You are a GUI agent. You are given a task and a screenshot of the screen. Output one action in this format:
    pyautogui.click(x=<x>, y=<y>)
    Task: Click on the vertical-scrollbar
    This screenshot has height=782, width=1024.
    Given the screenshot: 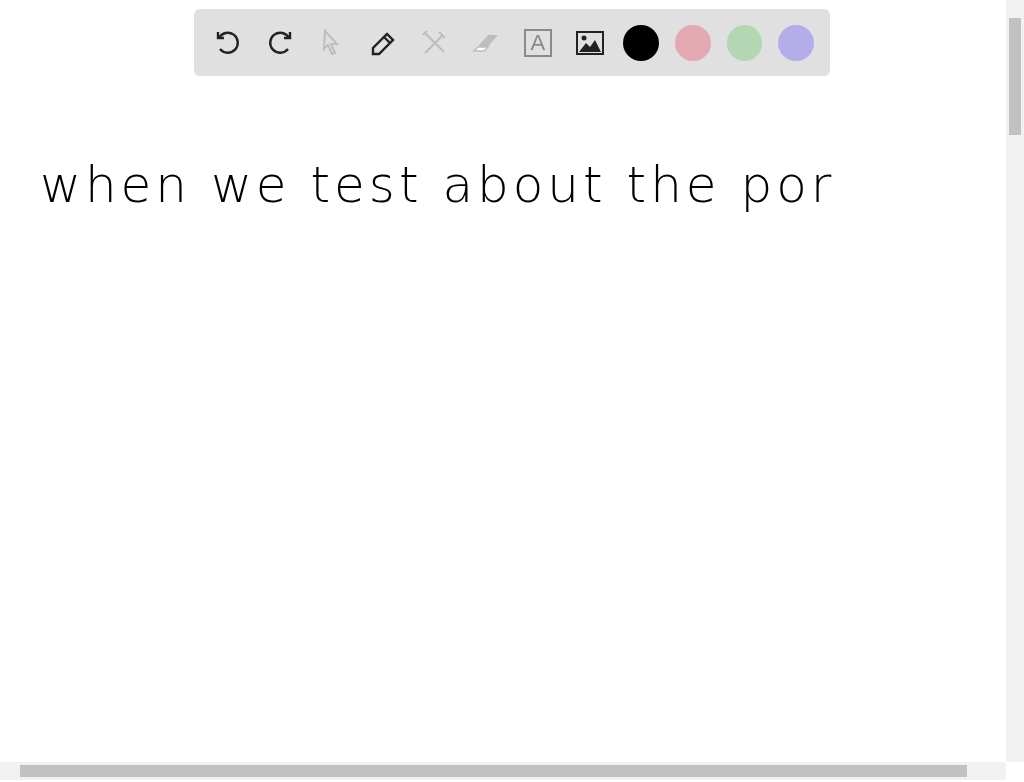 What is the action you would take?
    pyautogui.click(x=1015, y=381)
    